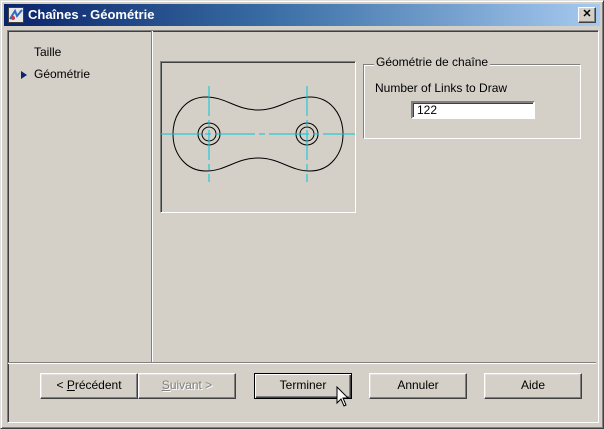  I want to click on links-to-draw-input, so click(473, 110).